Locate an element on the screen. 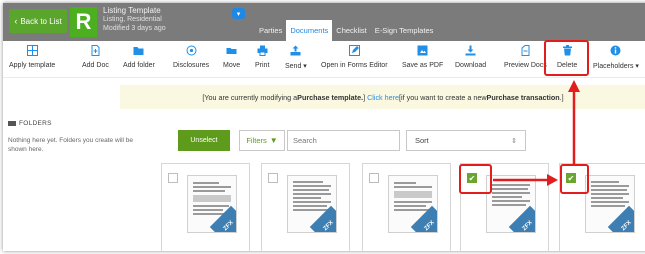 The height and width of the screenshot is (254, 645). up-arrowhead is located at coordinates (574, 86).